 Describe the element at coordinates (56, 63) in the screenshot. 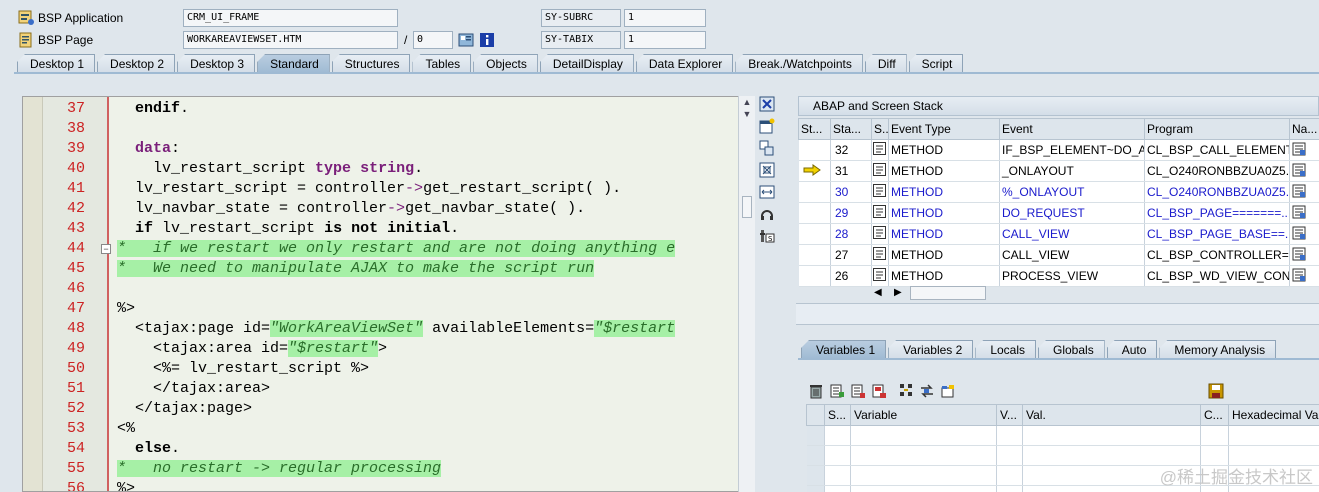

I see `tab-desktop-1: Desktop 1` at that location.